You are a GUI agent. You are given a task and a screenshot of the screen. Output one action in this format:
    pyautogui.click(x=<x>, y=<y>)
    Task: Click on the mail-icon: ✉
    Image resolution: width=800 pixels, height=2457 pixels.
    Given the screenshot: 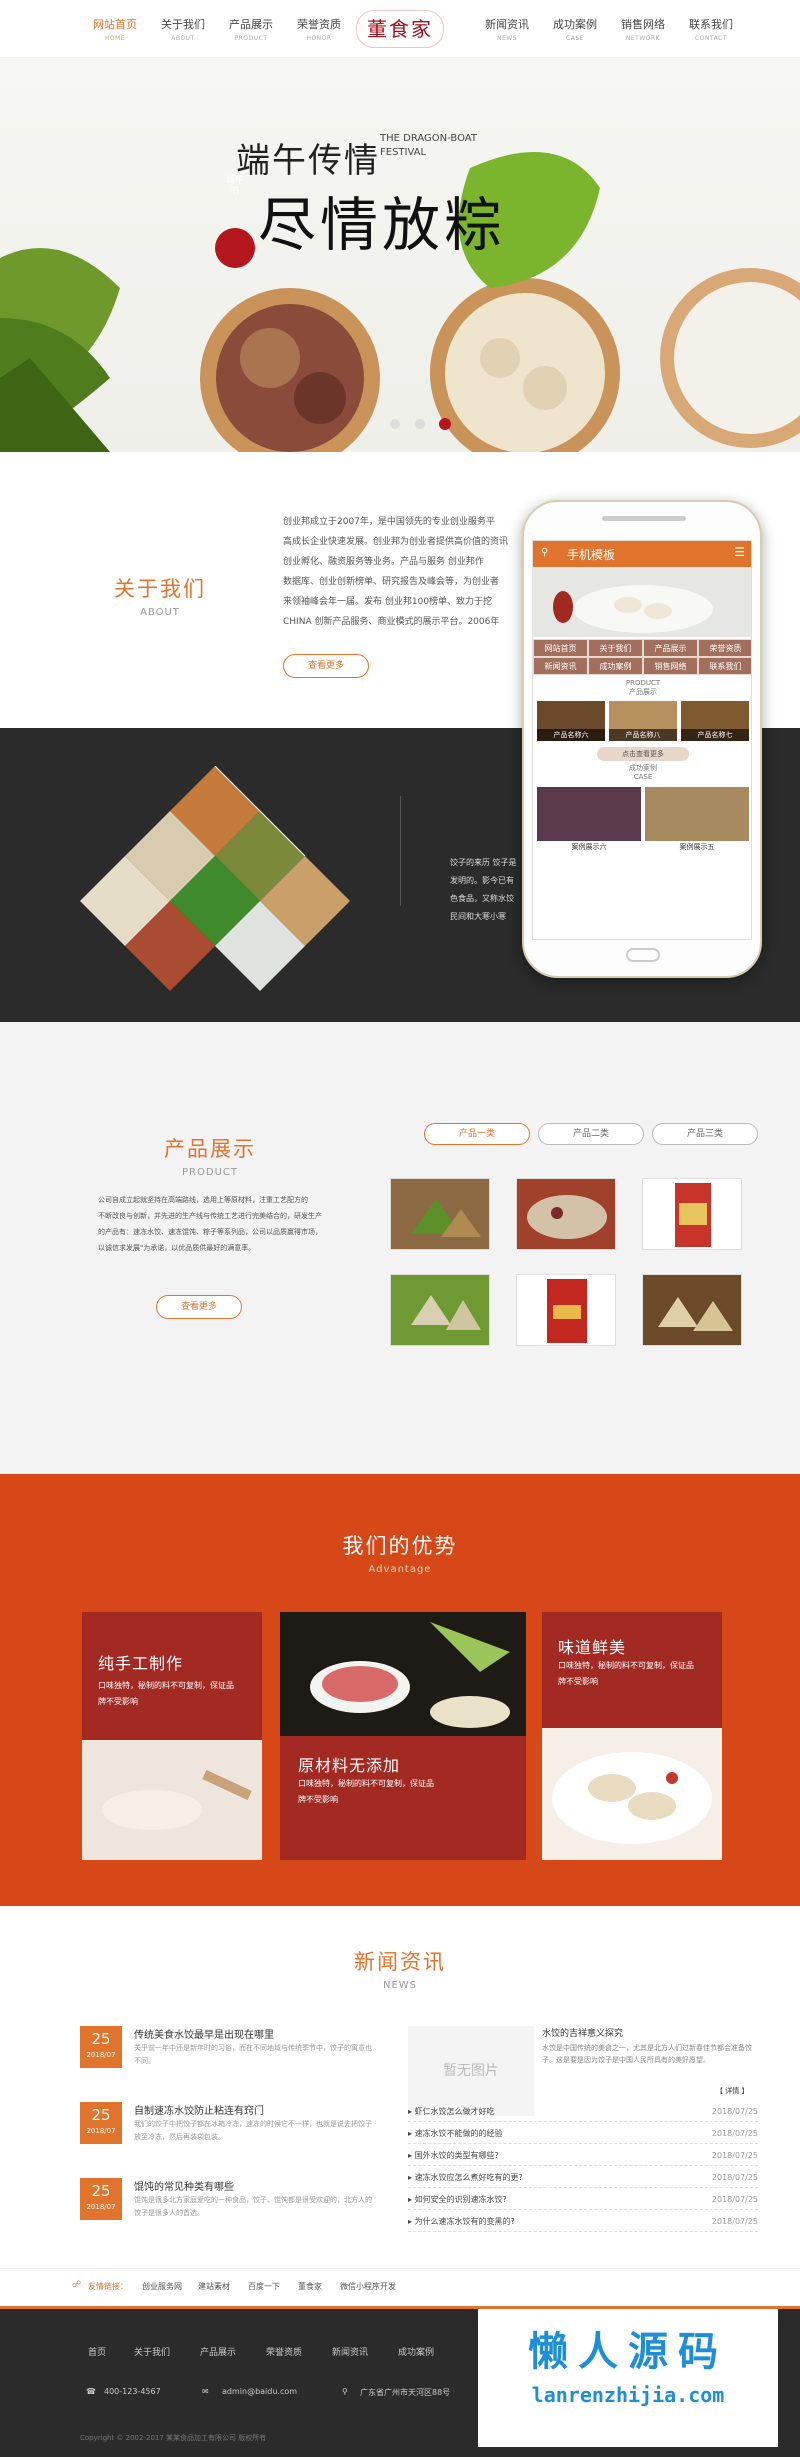 What is the action you would take?
    pyautogui.click(x=205, y=2391)
    